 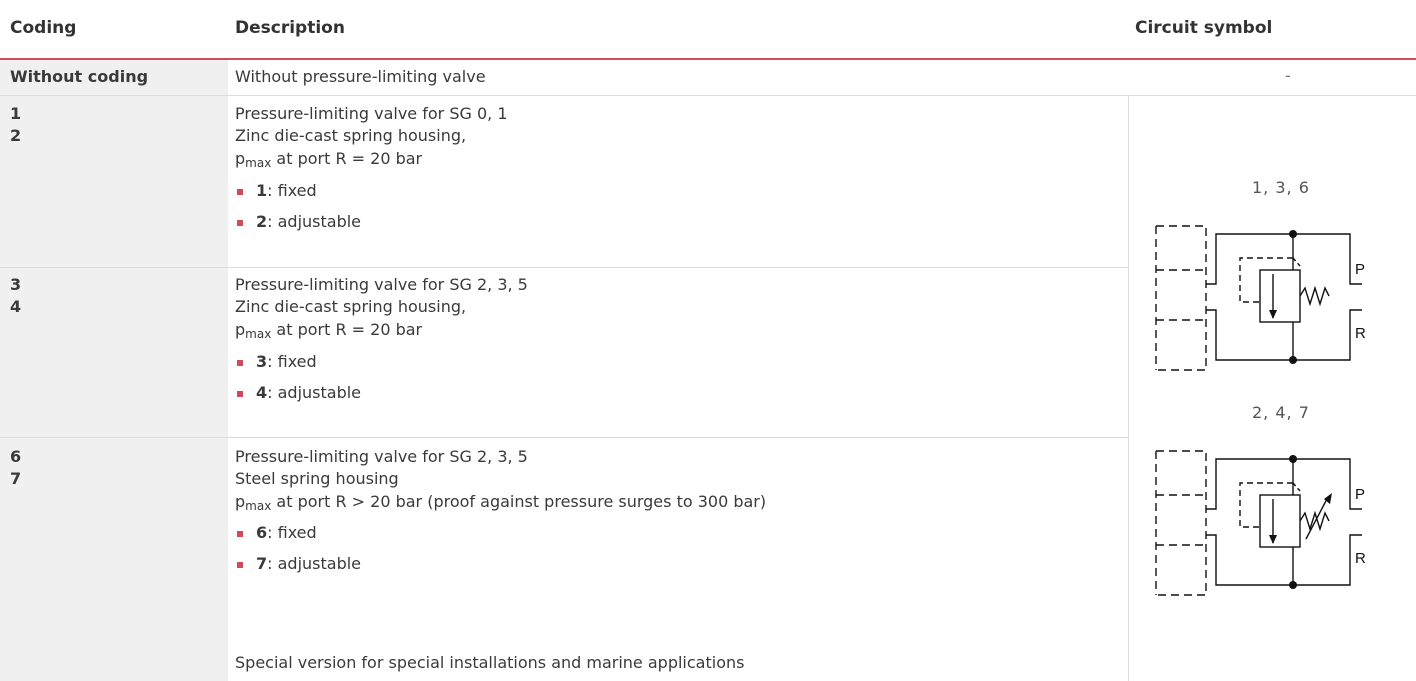 I want to click on coding-value: 2, so click(x=16, y=135).